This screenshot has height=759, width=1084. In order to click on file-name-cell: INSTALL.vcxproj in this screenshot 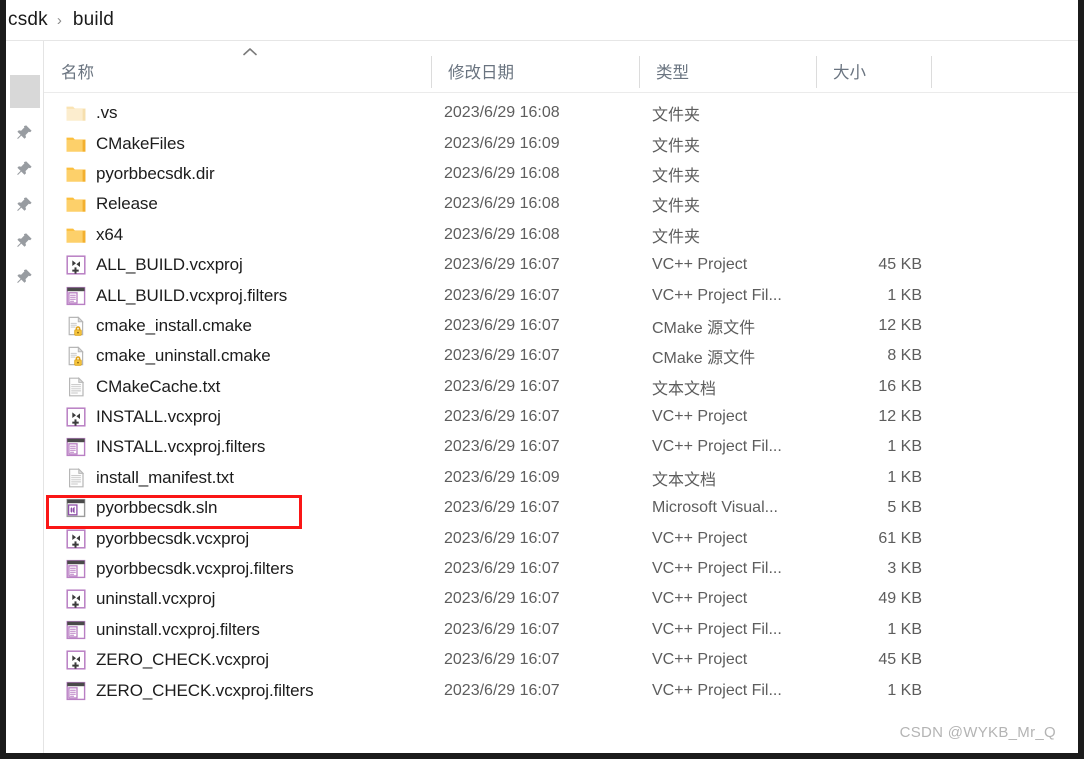, I will do `click(143, 417)`.